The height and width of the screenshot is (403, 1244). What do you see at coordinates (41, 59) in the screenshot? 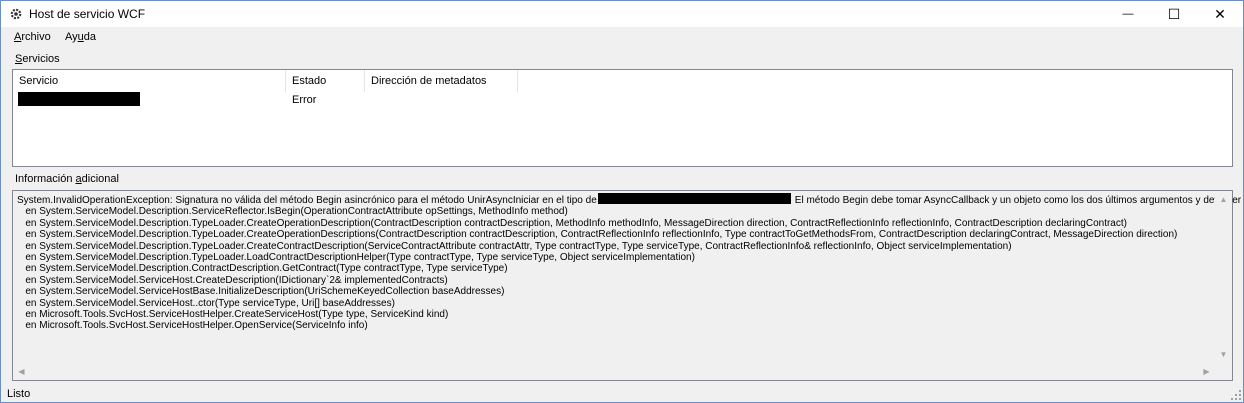
I see `services-label-text: ervicios` at bounding box center [41, 59].